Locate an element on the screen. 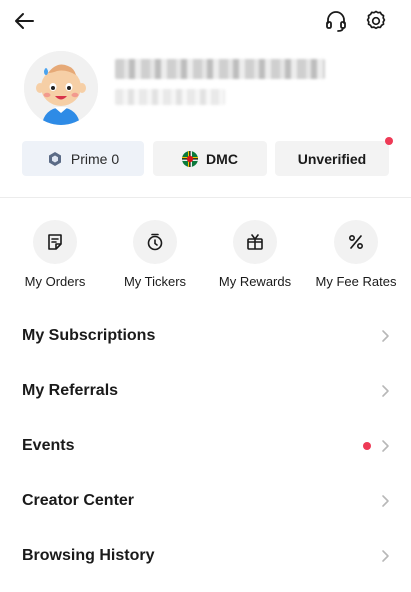 This screenshot has height=592, width=411. region-label: DMC is located at coordinates (222, 158).